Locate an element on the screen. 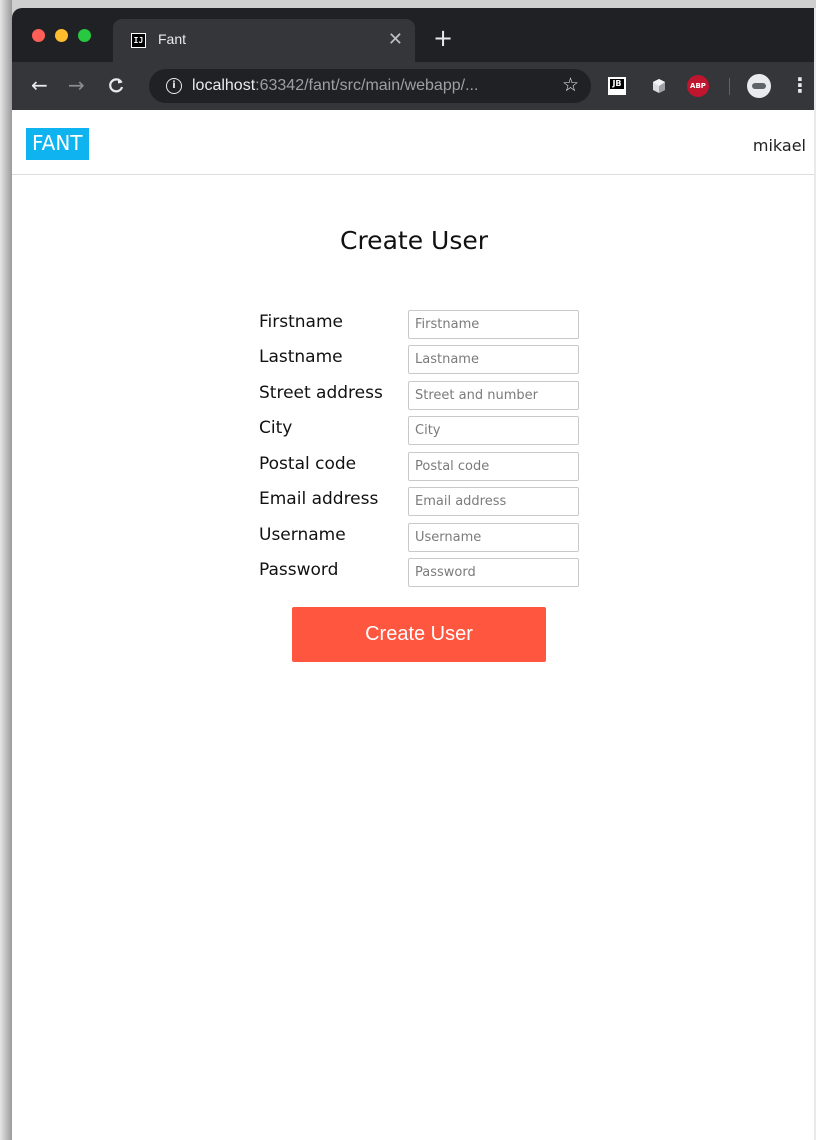  back-arrow-icon: ← is located at coordinates (39, 85).